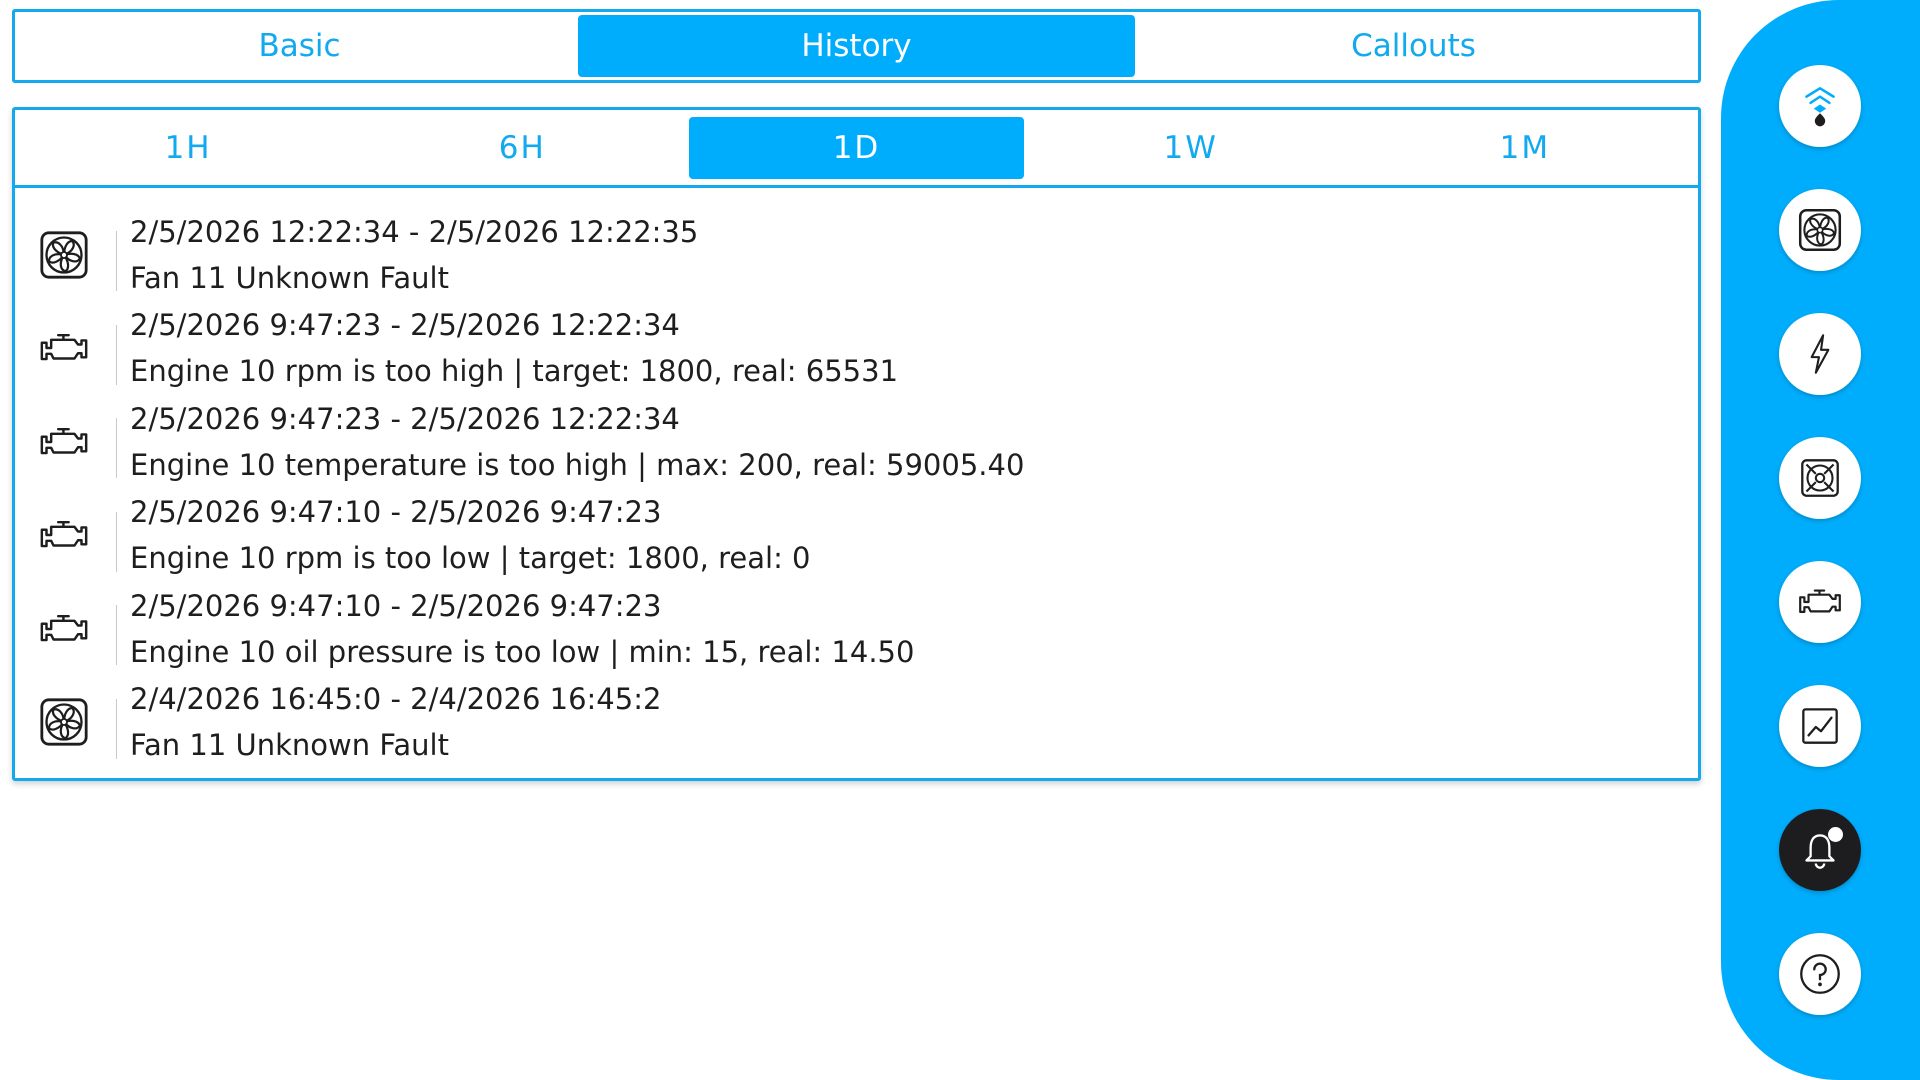 Image resolution: width=1920 pixels, height=1080 pixels. Describe the element at coordinates (1820, 850) in the screenshot. I see `nav-alarms-button` at that location.